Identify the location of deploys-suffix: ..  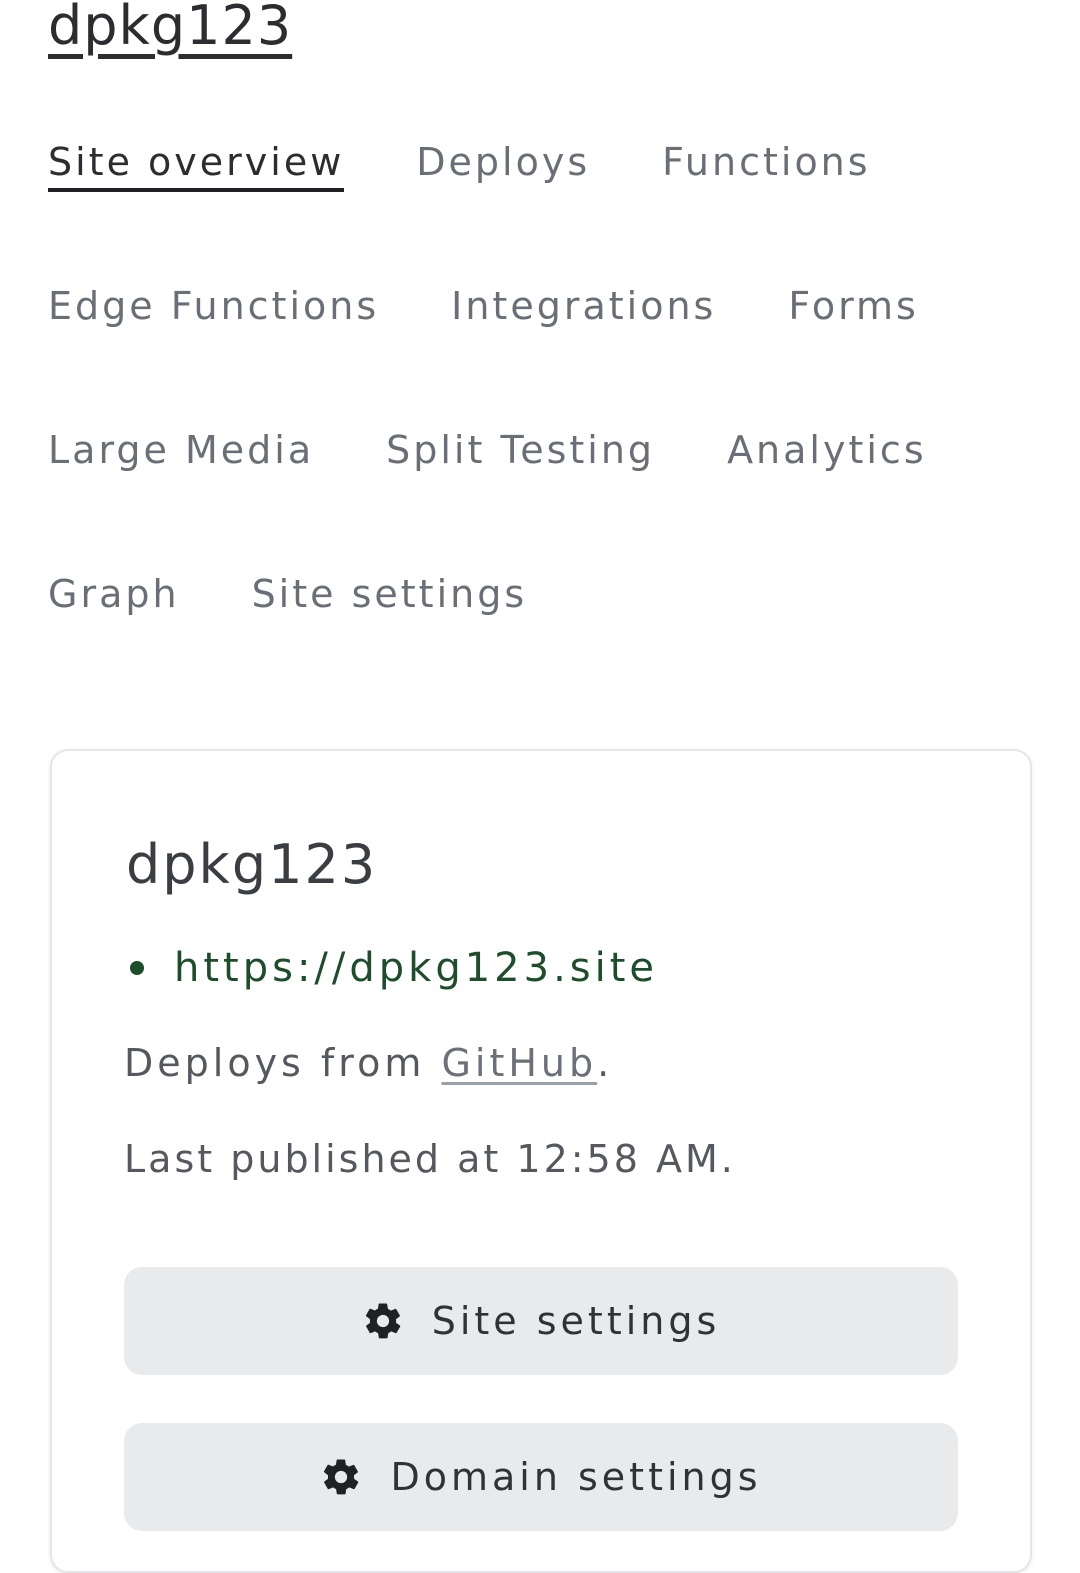
(605, 1063).